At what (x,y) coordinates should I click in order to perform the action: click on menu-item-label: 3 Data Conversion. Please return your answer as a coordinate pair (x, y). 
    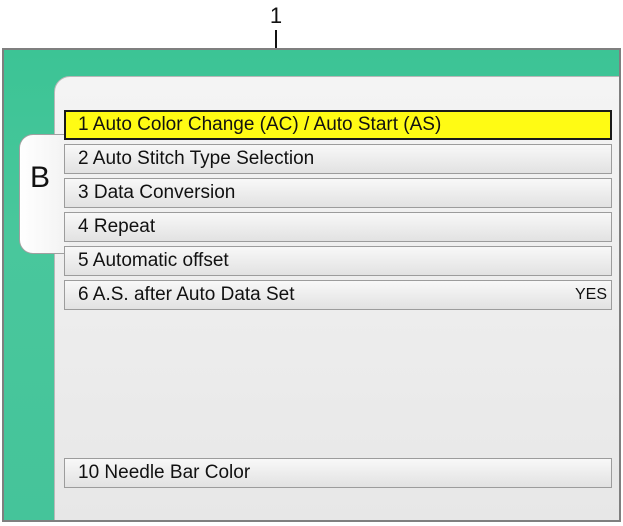
    Looking at the image, I should click on (157, 192).